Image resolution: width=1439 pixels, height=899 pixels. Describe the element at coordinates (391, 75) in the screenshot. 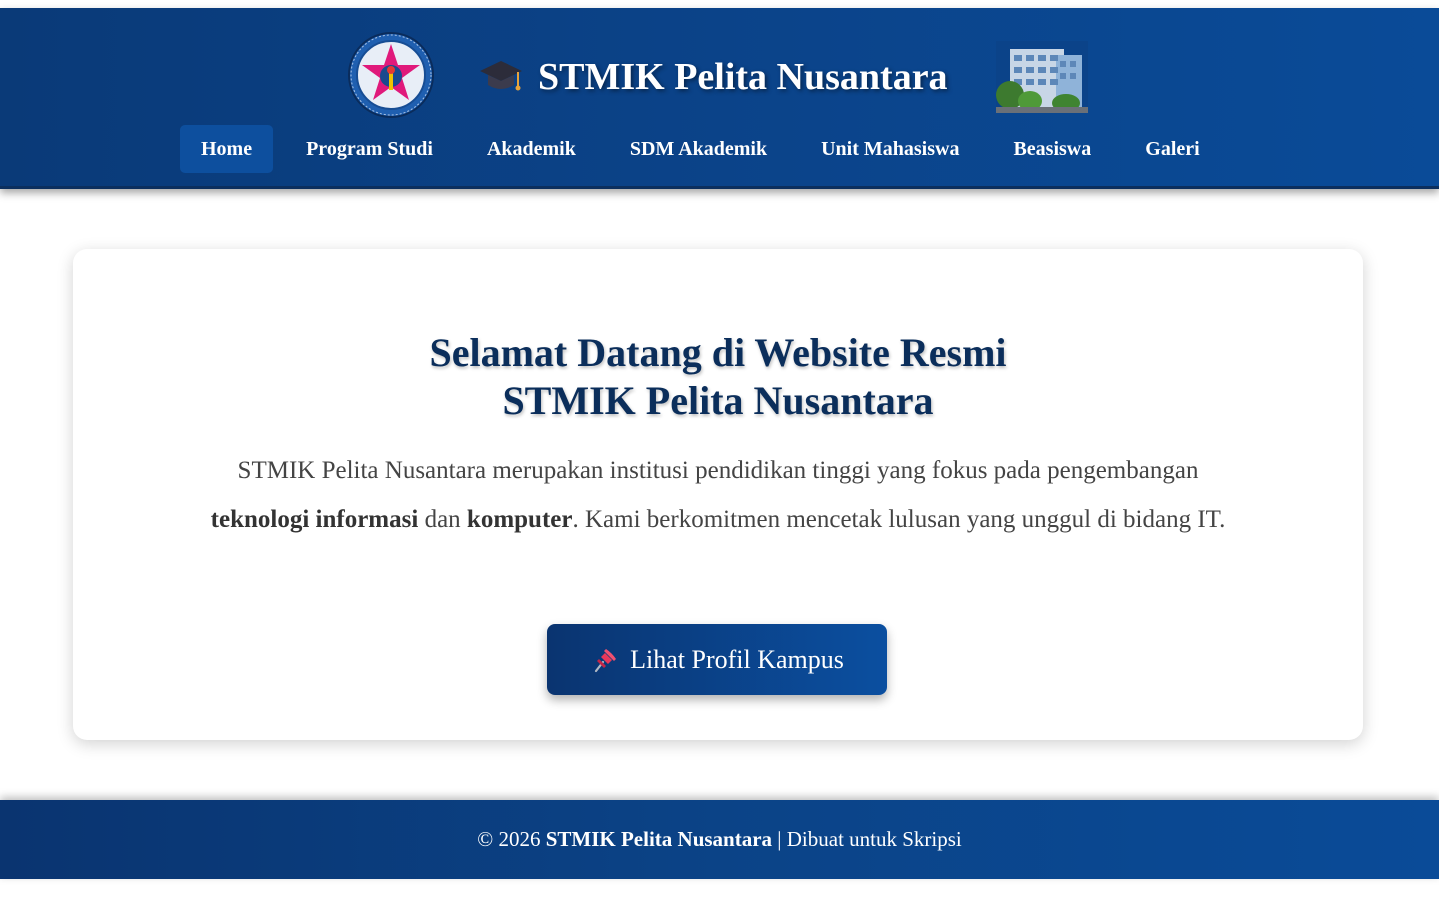

I see `campus-logo` at that location.